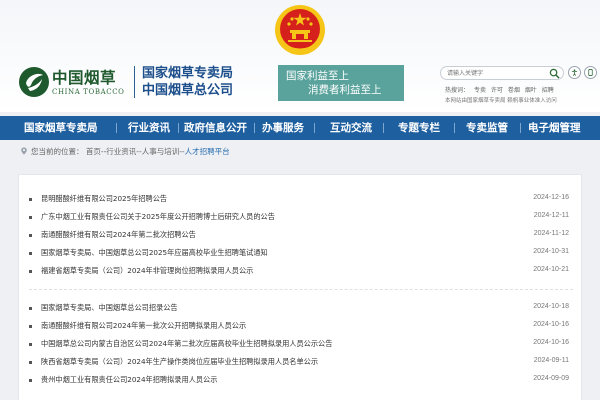 The width and height of the screenshot is (600, 400). What do you see at coordinates (301, 200) in the screenshot?
I see `list-item: 昆明醋酸纤维有限公司2025年招聘公告 2024-12-16` at bounding box center [301, 200].